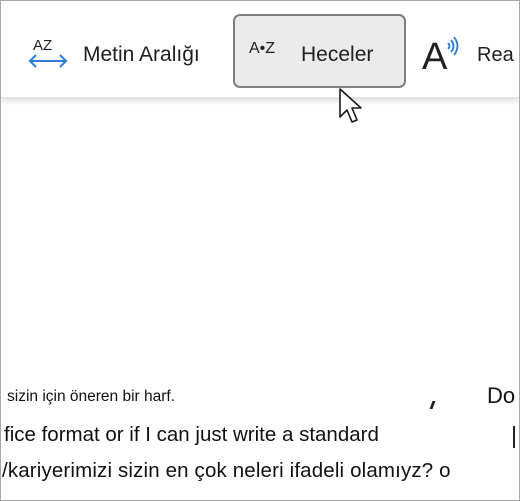 The image size is (520, 501). I want to click on syllables-label: Heceler, so click(337, 54).